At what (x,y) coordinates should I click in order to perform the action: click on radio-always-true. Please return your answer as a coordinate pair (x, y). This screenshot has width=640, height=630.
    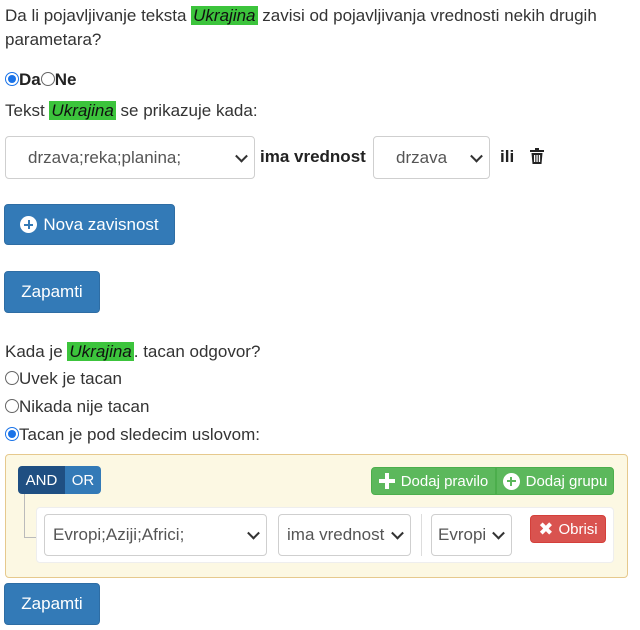
    Looking at the image, I should click on (12, 378).